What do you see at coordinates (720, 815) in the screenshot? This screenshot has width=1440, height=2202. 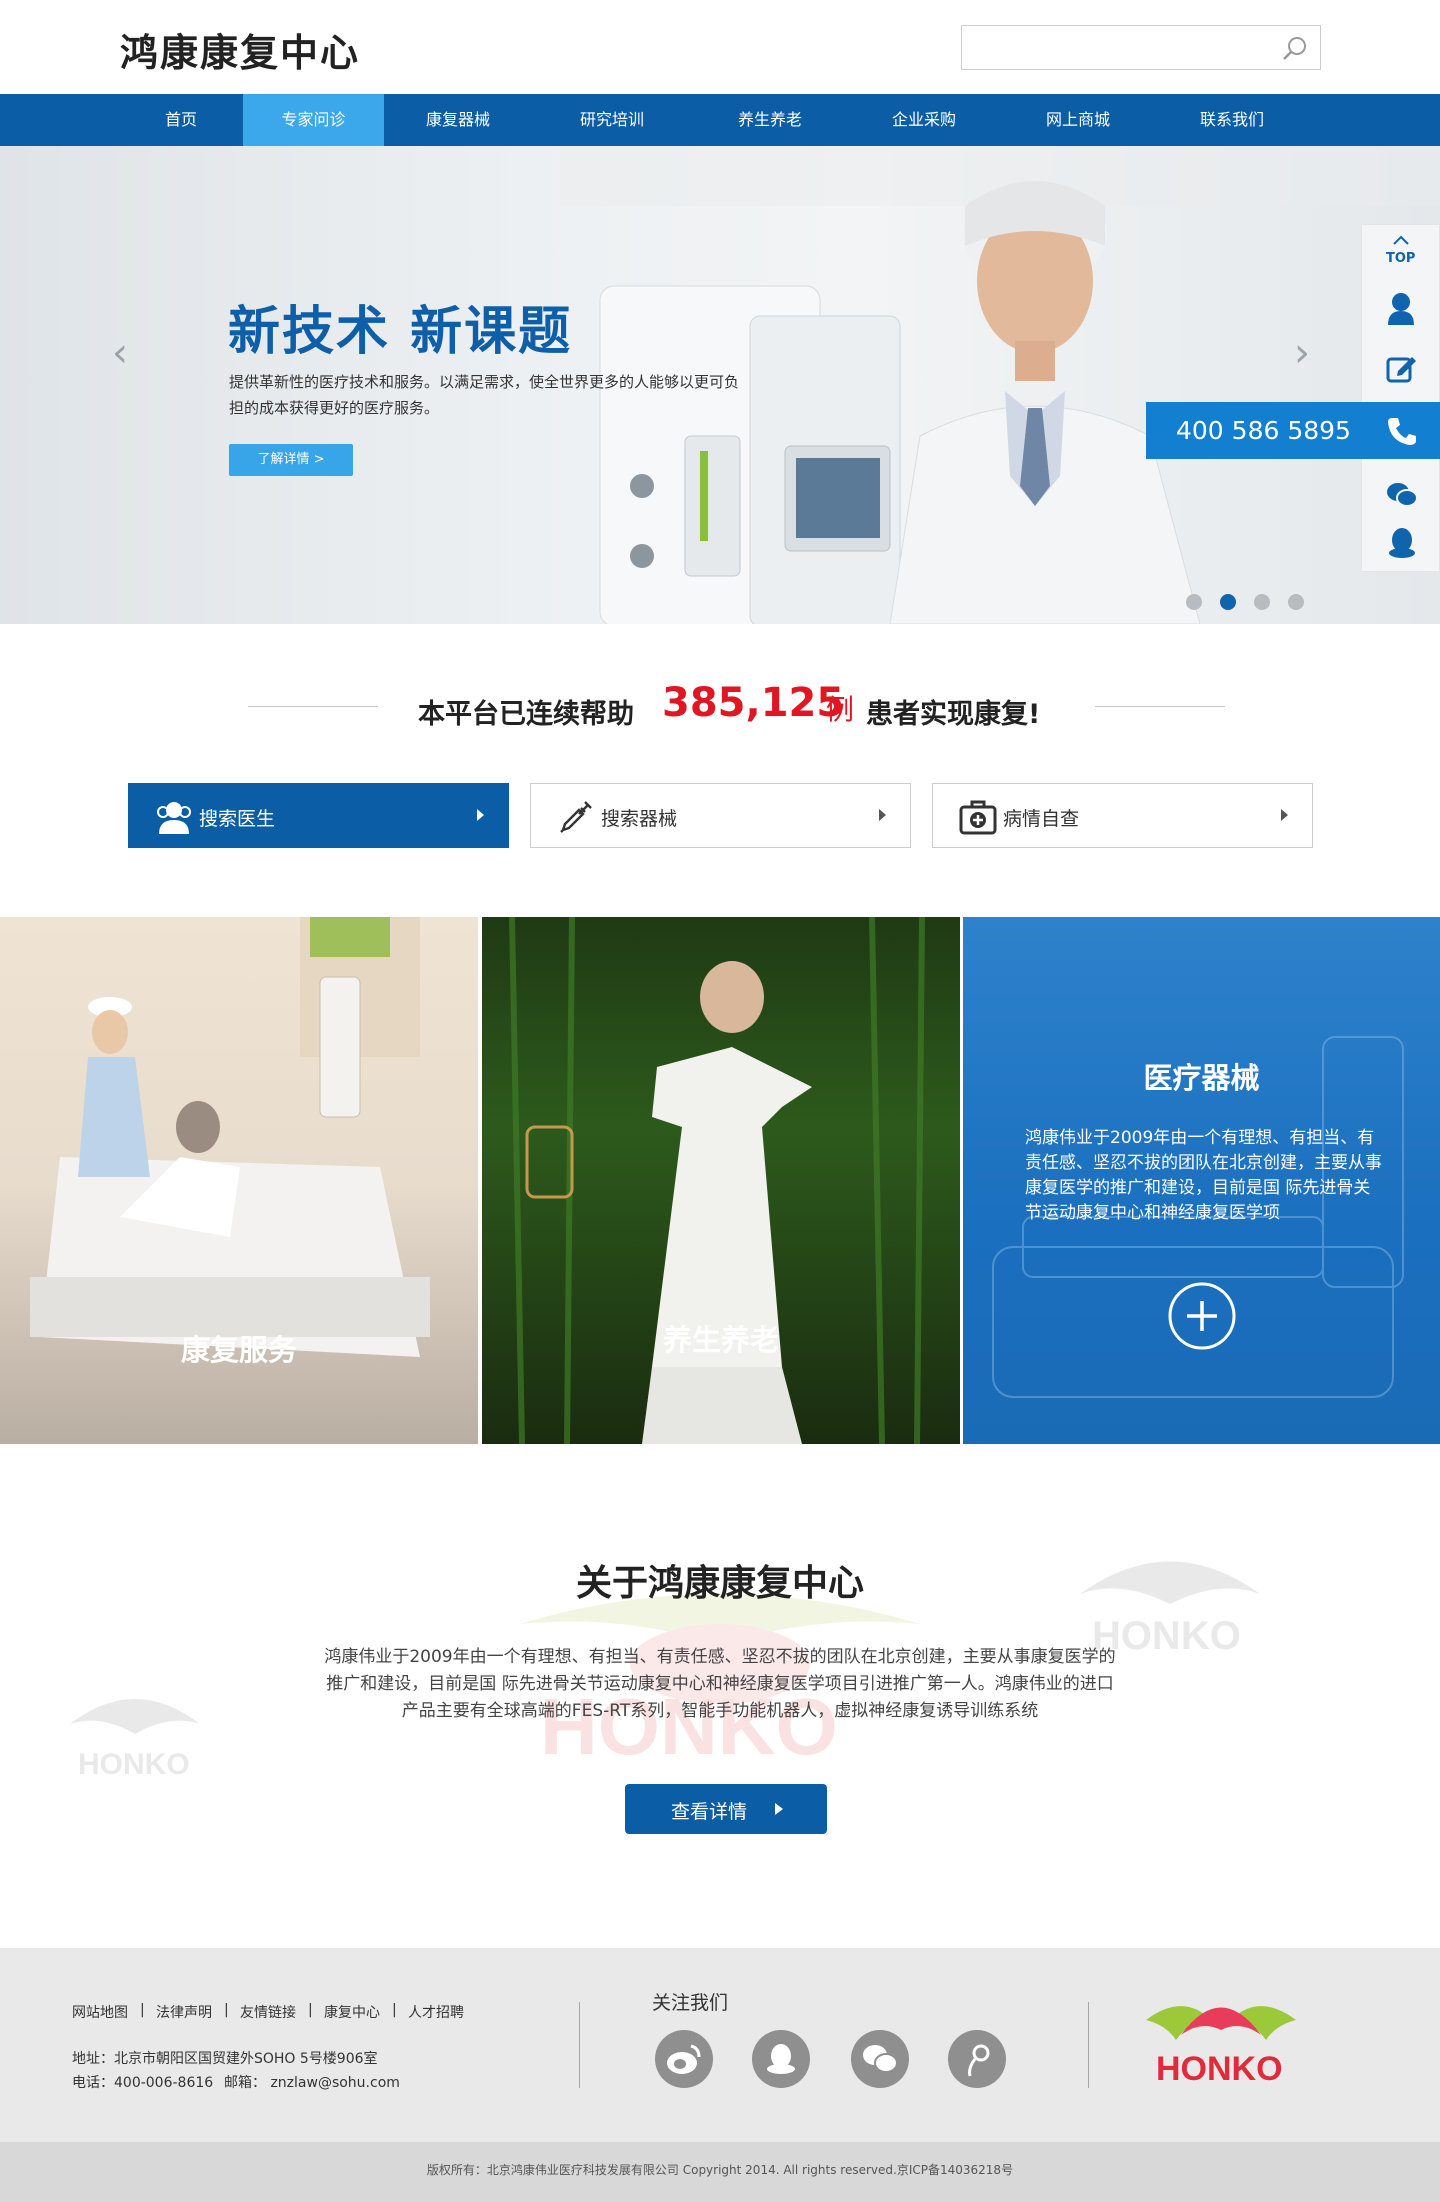 I see `search-equipment-button: 搜索器械` at bounding box center [720, 815].